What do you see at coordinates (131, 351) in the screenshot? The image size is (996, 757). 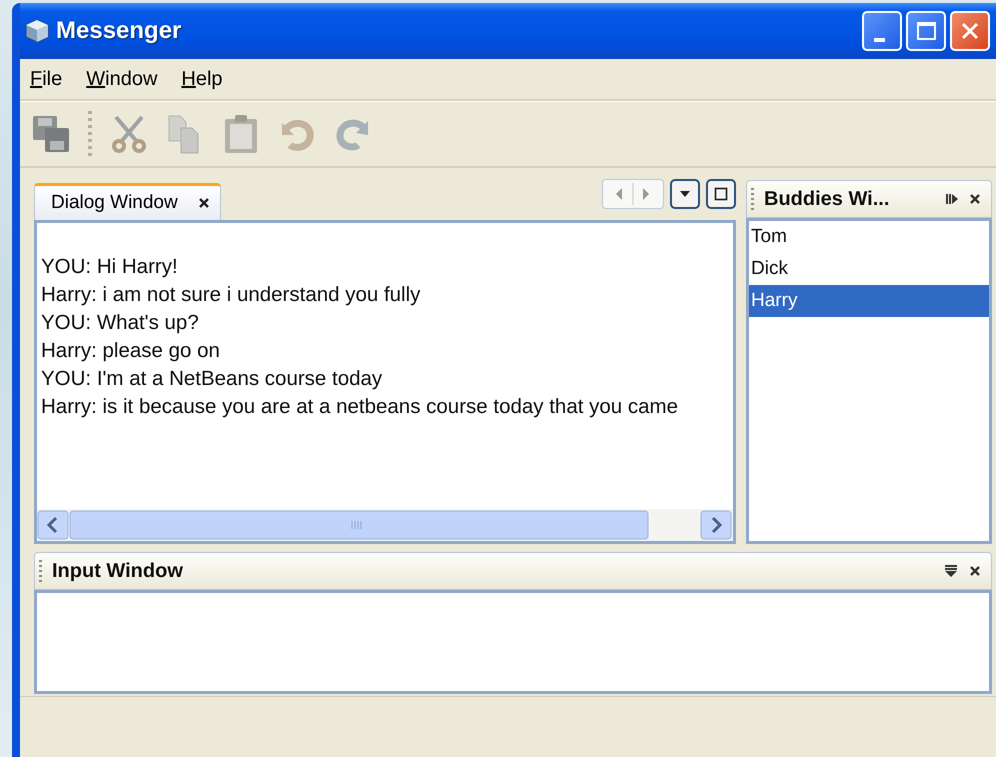 I see `chat-message: Harry: please go on` at bounding box center [131, 351].